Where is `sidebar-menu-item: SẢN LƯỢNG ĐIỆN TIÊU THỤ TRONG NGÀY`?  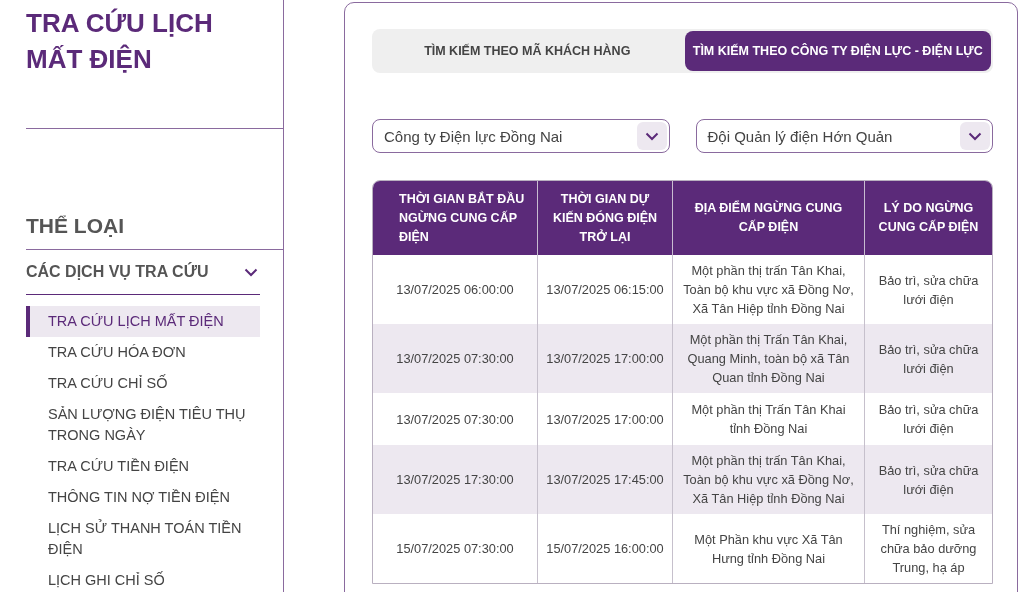 sidebar-menu-item: SẢN LƯỢNG ĐIỆN TIÊU THỤ TRONG NGÀY is located at coordinates (143, 425).